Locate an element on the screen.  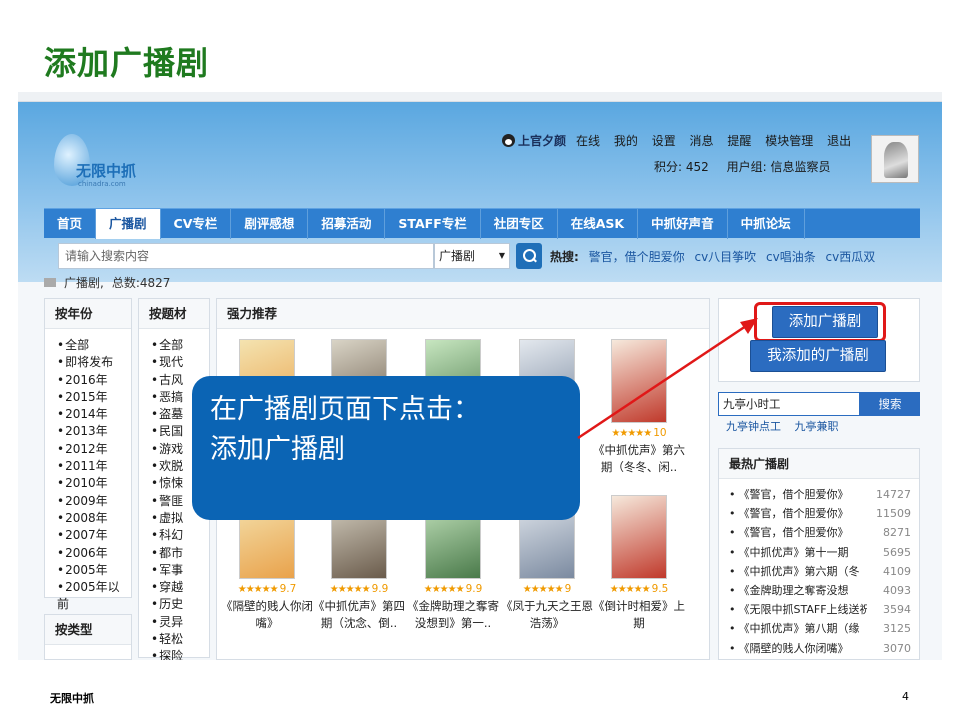
drama-title: 《隔壁的贱人你闭嘴》 is located at coordinates (267, 615).